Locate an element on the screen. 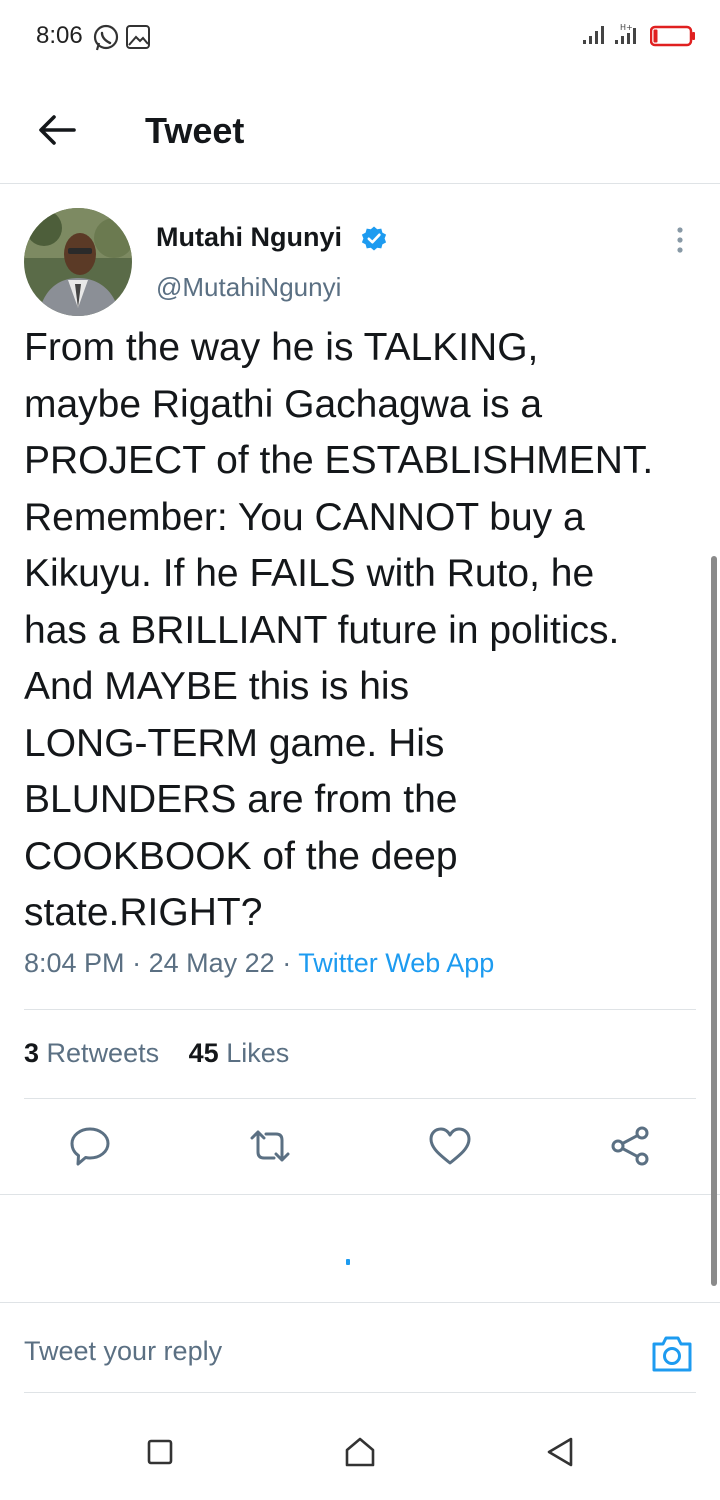  tweet-date: 24 May 22 is located at coordinates (211, 963).